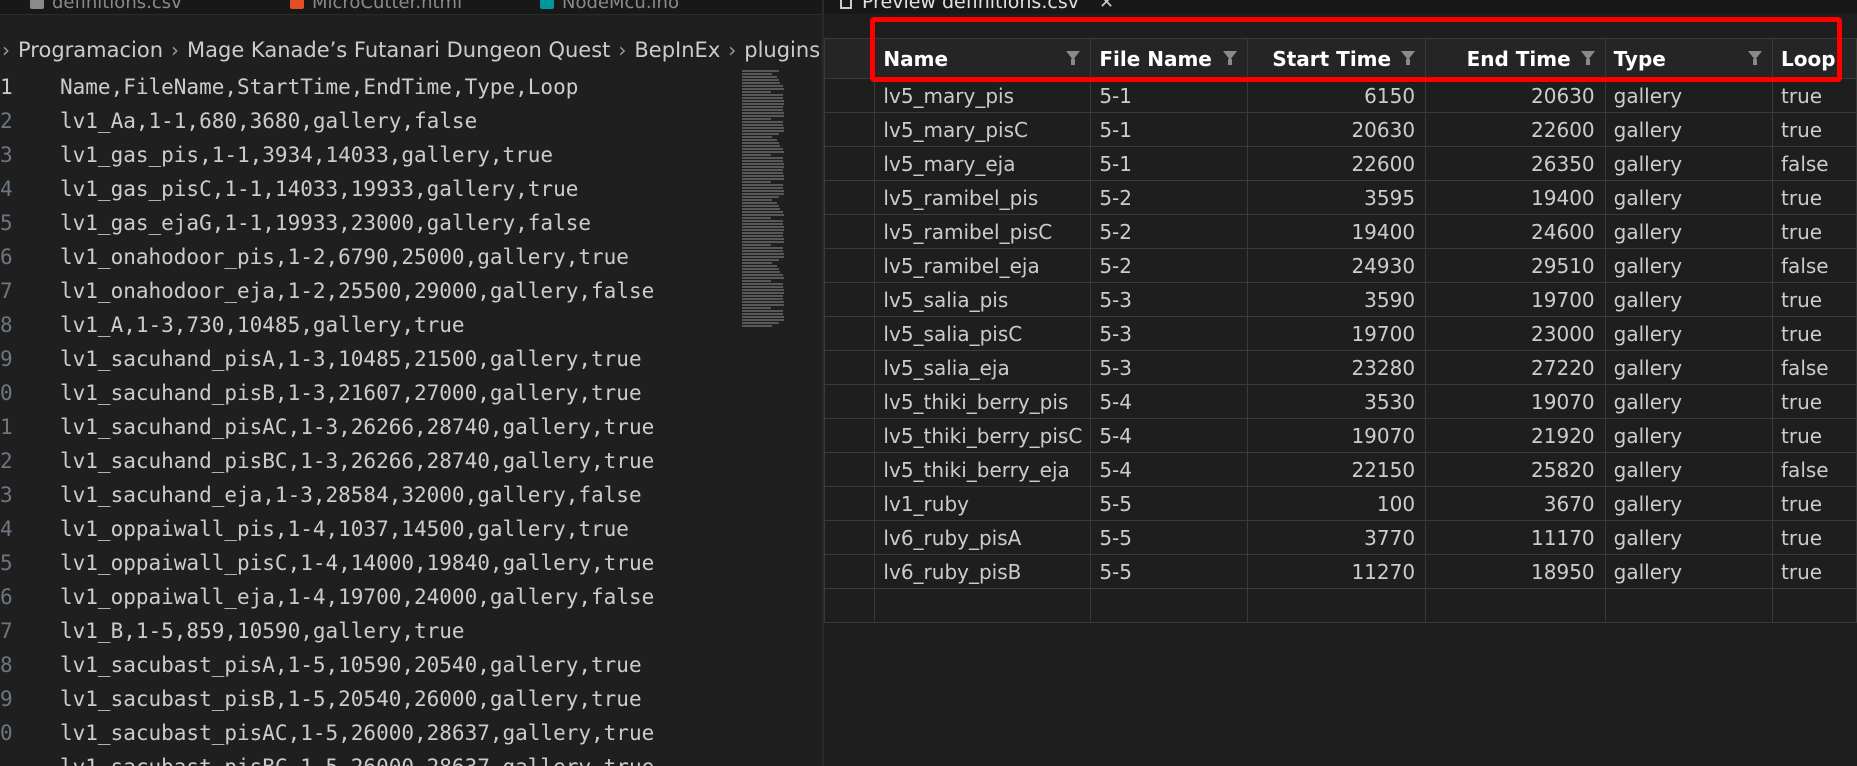 This screenshot has width=1857, height=766. I want to click on table-row: lv5_mary_pis 5-1 6150 20630 gallery true, so click(1340, 95).